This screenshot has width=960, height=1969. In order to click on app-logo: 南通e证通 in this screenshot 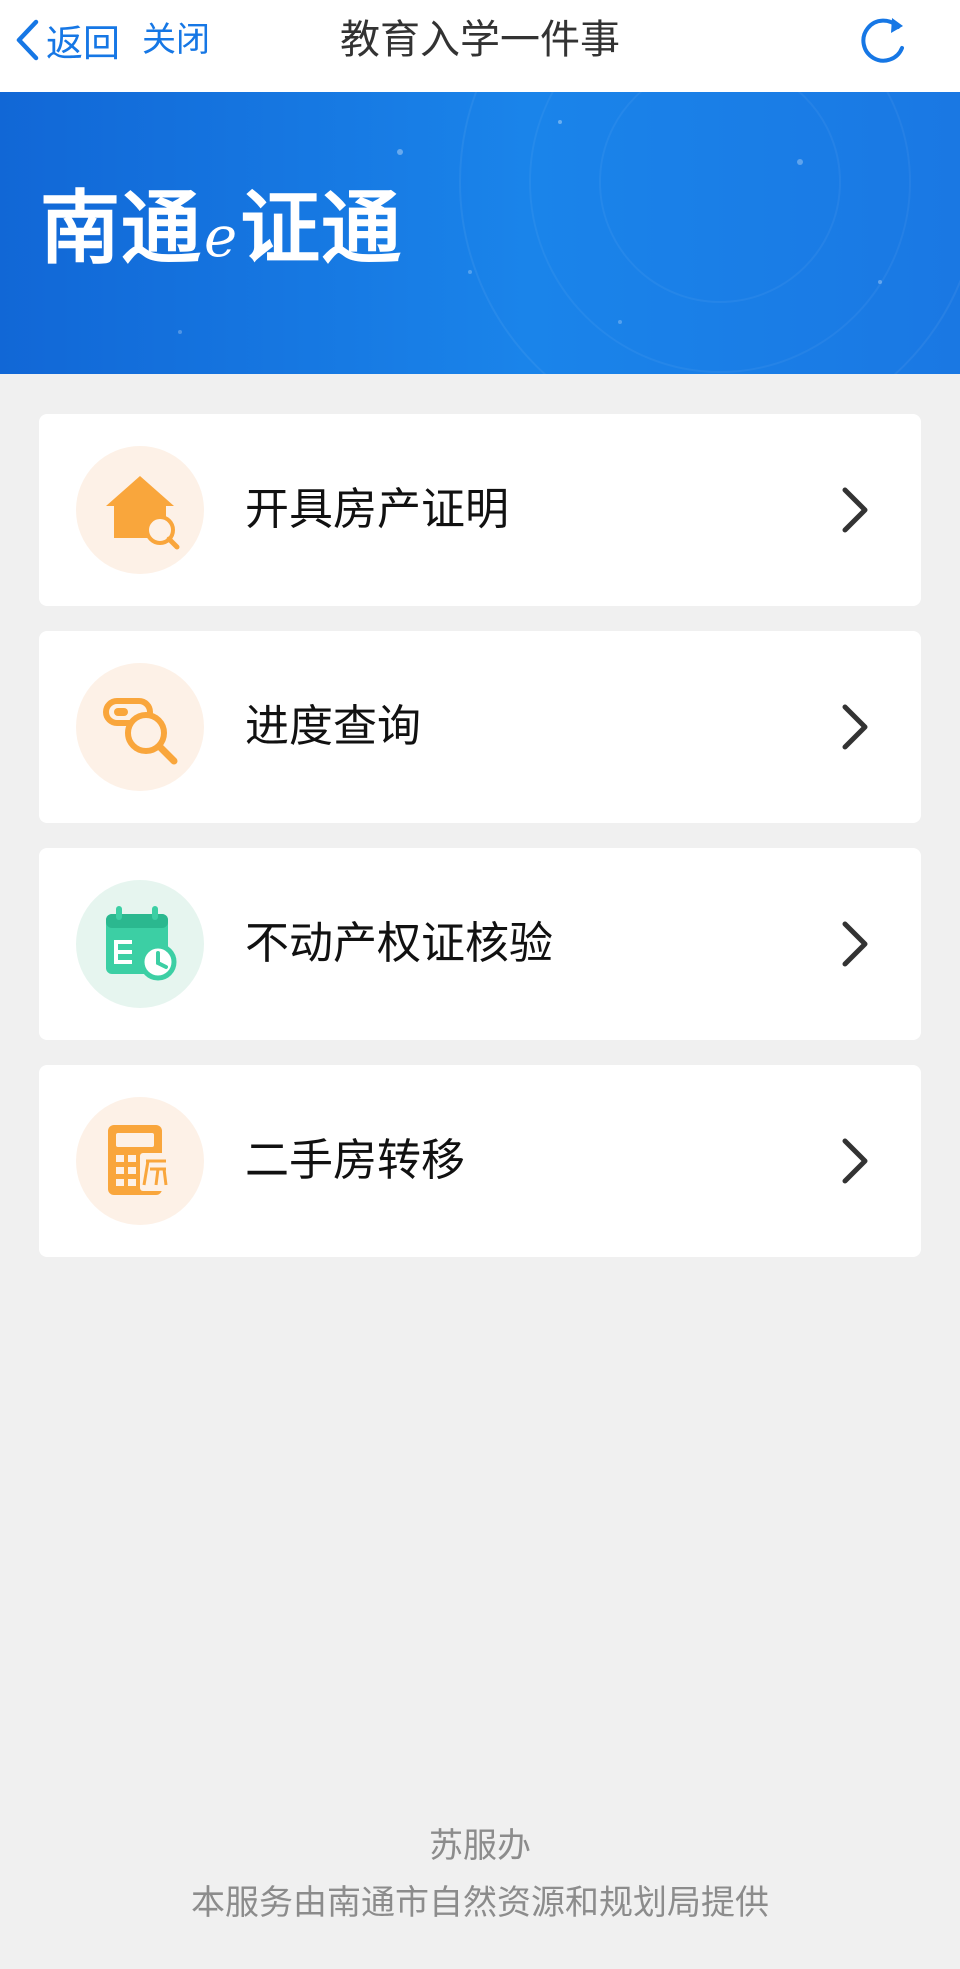, I will do `click(221, 233)`.